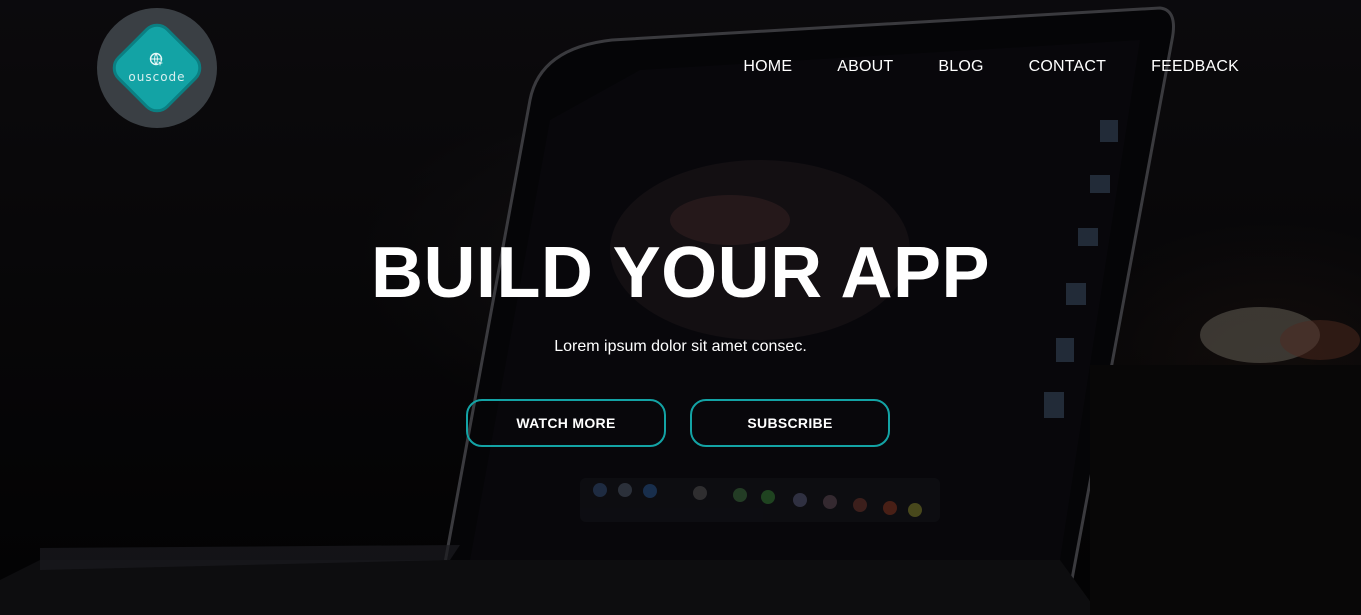 This screenshot has width=1361, height=615. Describe the element at coordinates (991, 67) in the screenshot. I see `main-nav: HOME ABOUT BLOG CONTACT FEEDBACK` at that location.